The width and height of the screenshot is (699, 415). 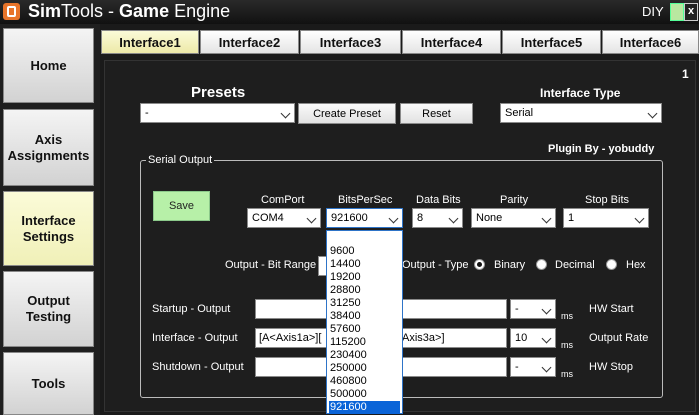 I want to click on parity-label: Parity, so click(x=514, y=200).